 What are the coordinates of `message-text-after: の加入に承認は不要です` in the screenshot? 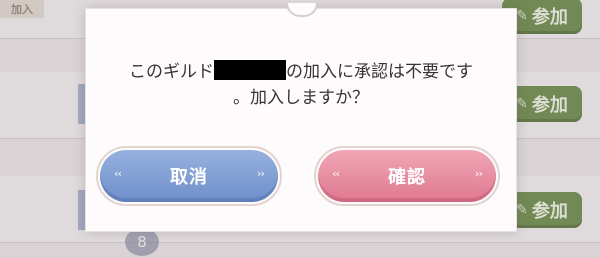 It's located at (379, 72).